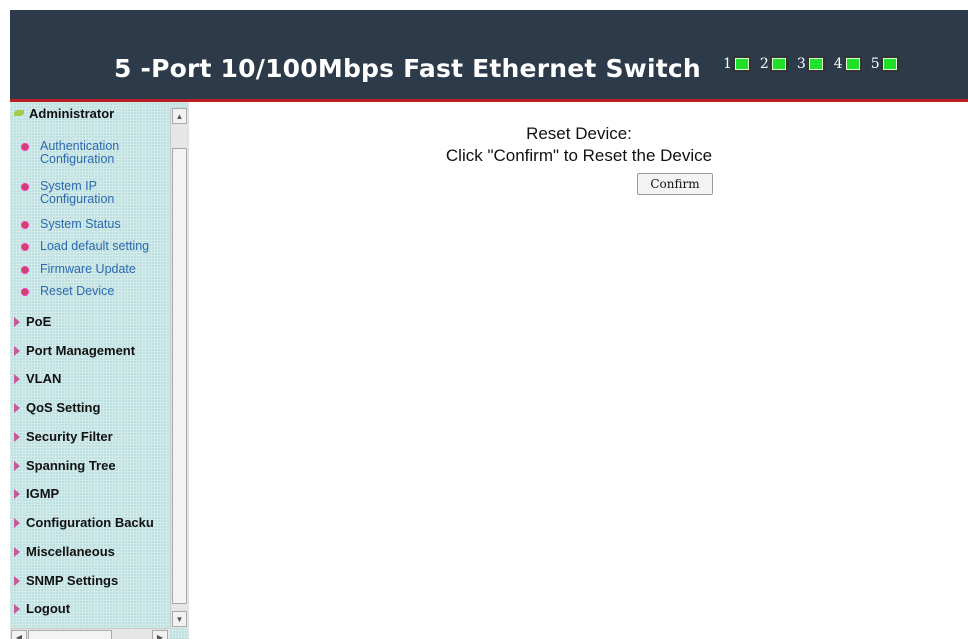  I want to click on menu-label: IGMP, so click(43, 493).